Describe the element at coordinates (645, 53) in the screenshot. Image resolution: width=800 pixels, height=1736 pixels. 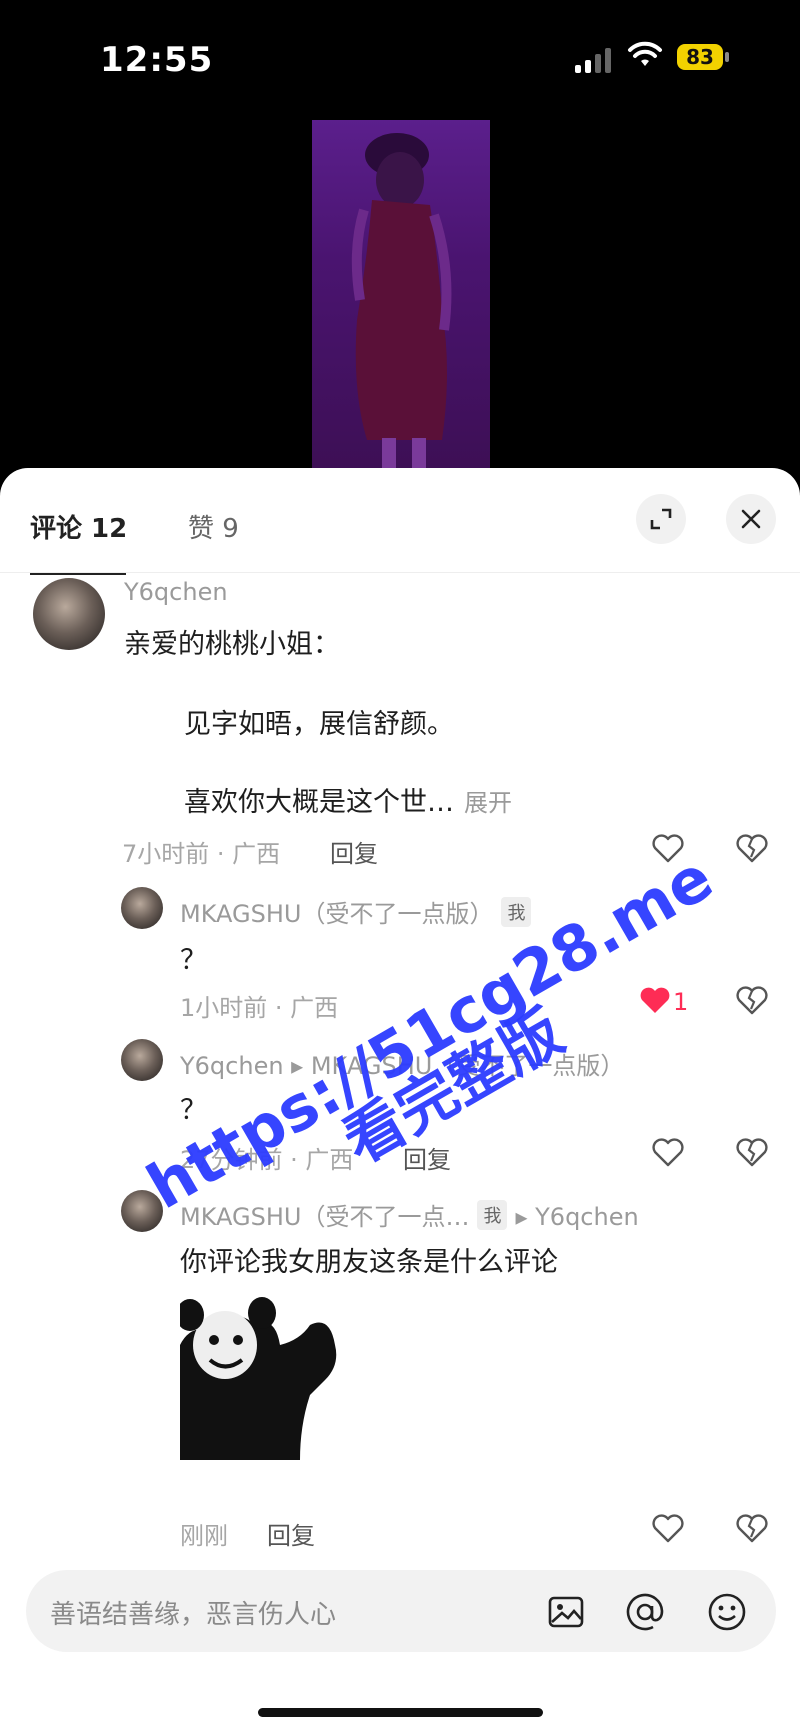
I see `wifi-icon` at that location.